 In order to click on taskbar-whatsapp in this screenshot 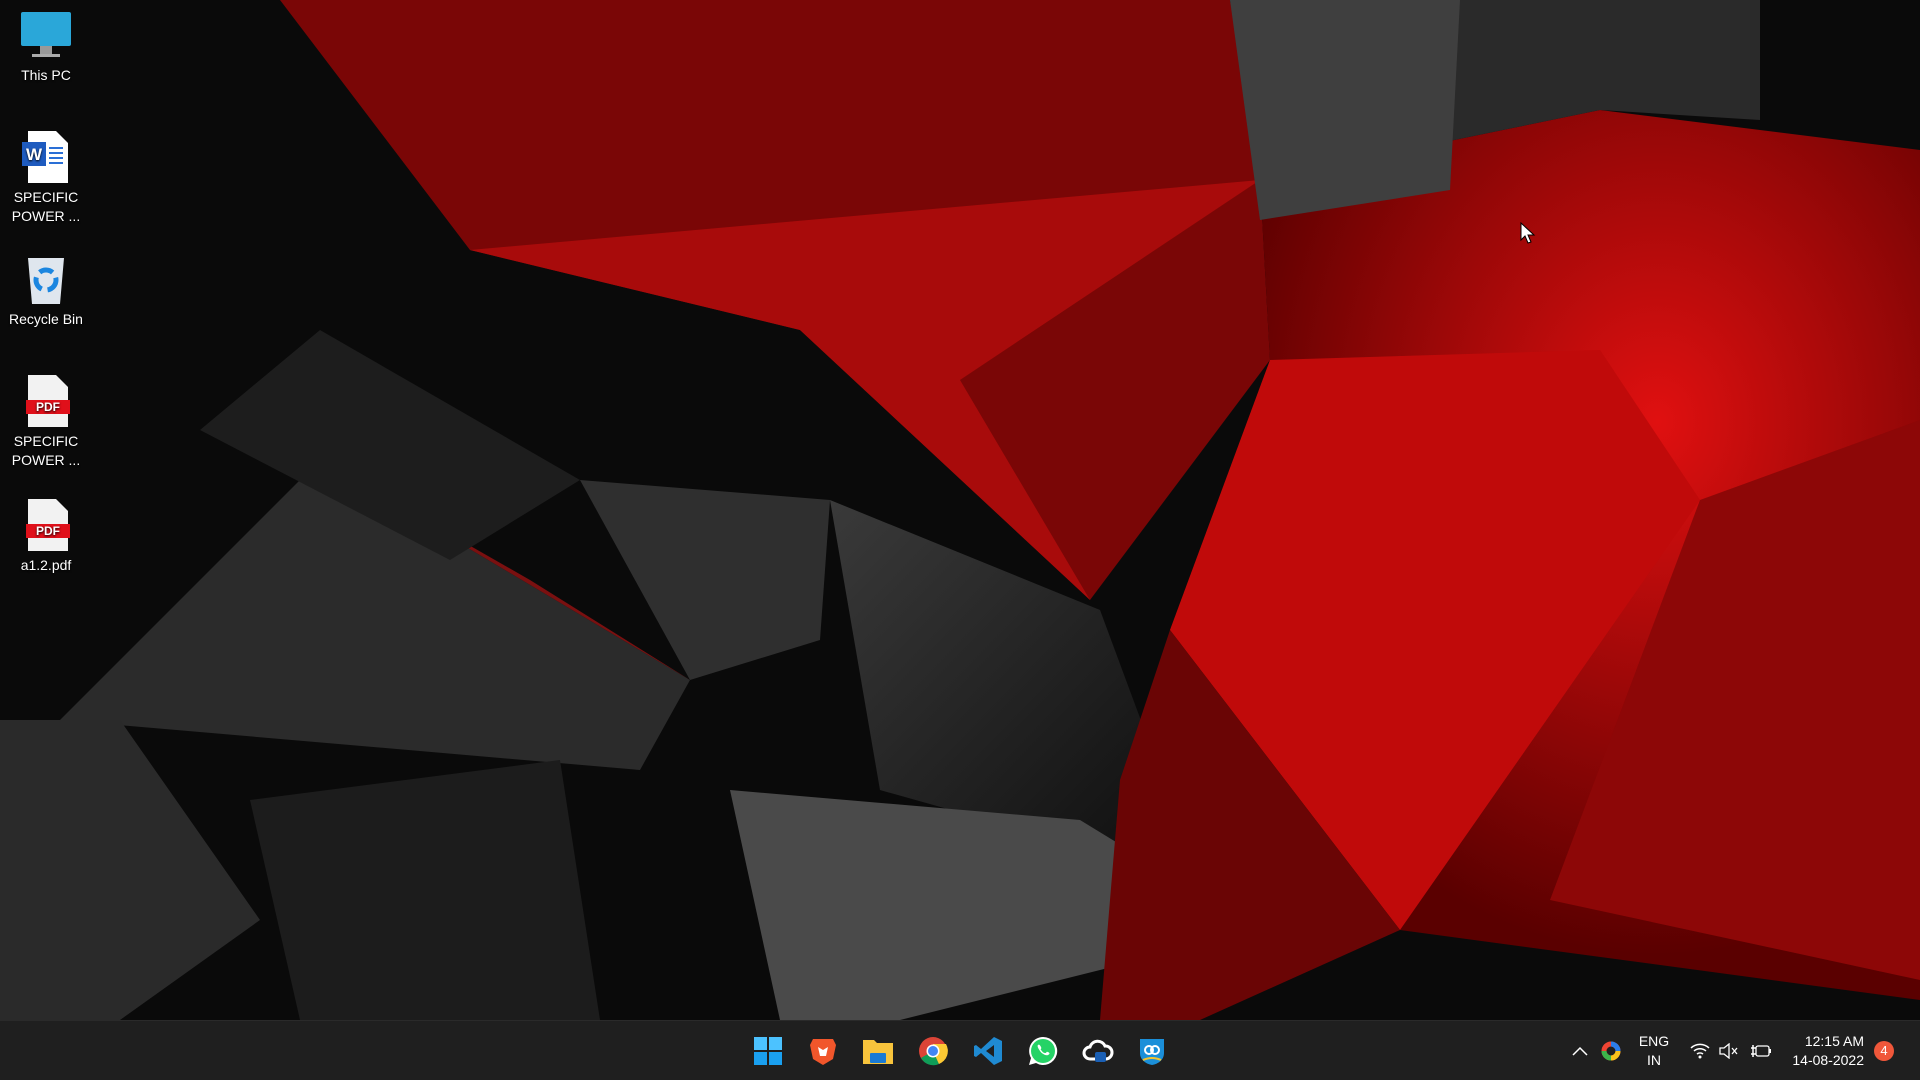, I will do `click(1043, 1051)`.